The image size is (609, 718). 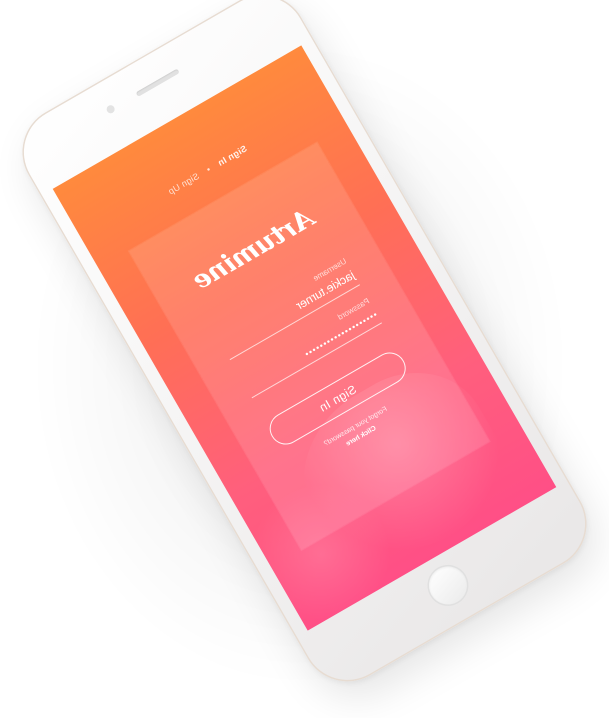 What do you see at coordinates (183, 184) in the screenshot?
I see `tab-sign-up: Sign Up` at bounding box center [183, 184].